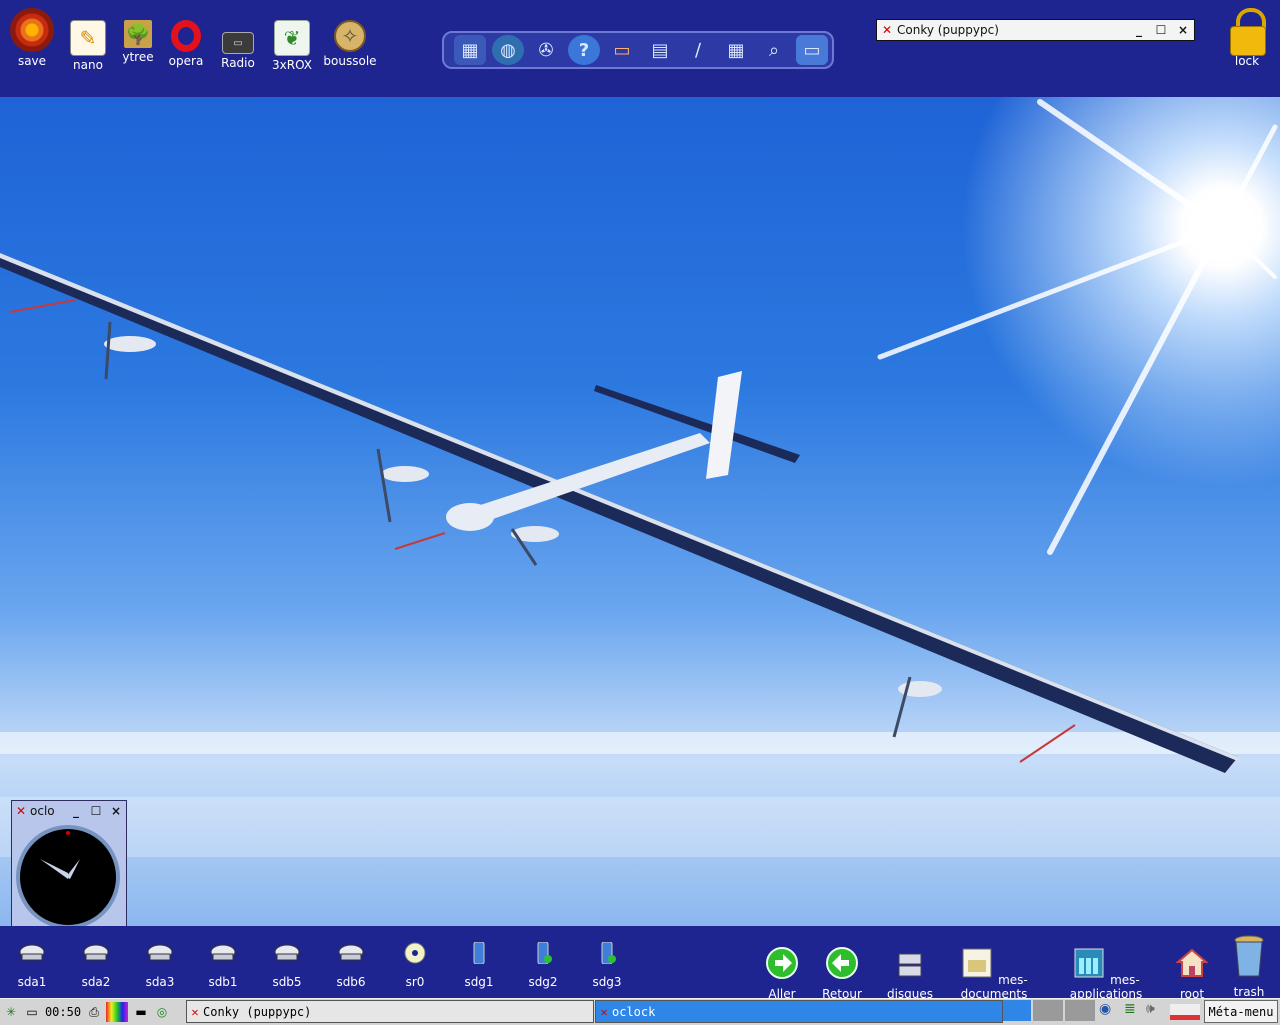  Describe the element at coordinates (350, 36) in the screenshot. I see `compass-icon: ✧` at that location.